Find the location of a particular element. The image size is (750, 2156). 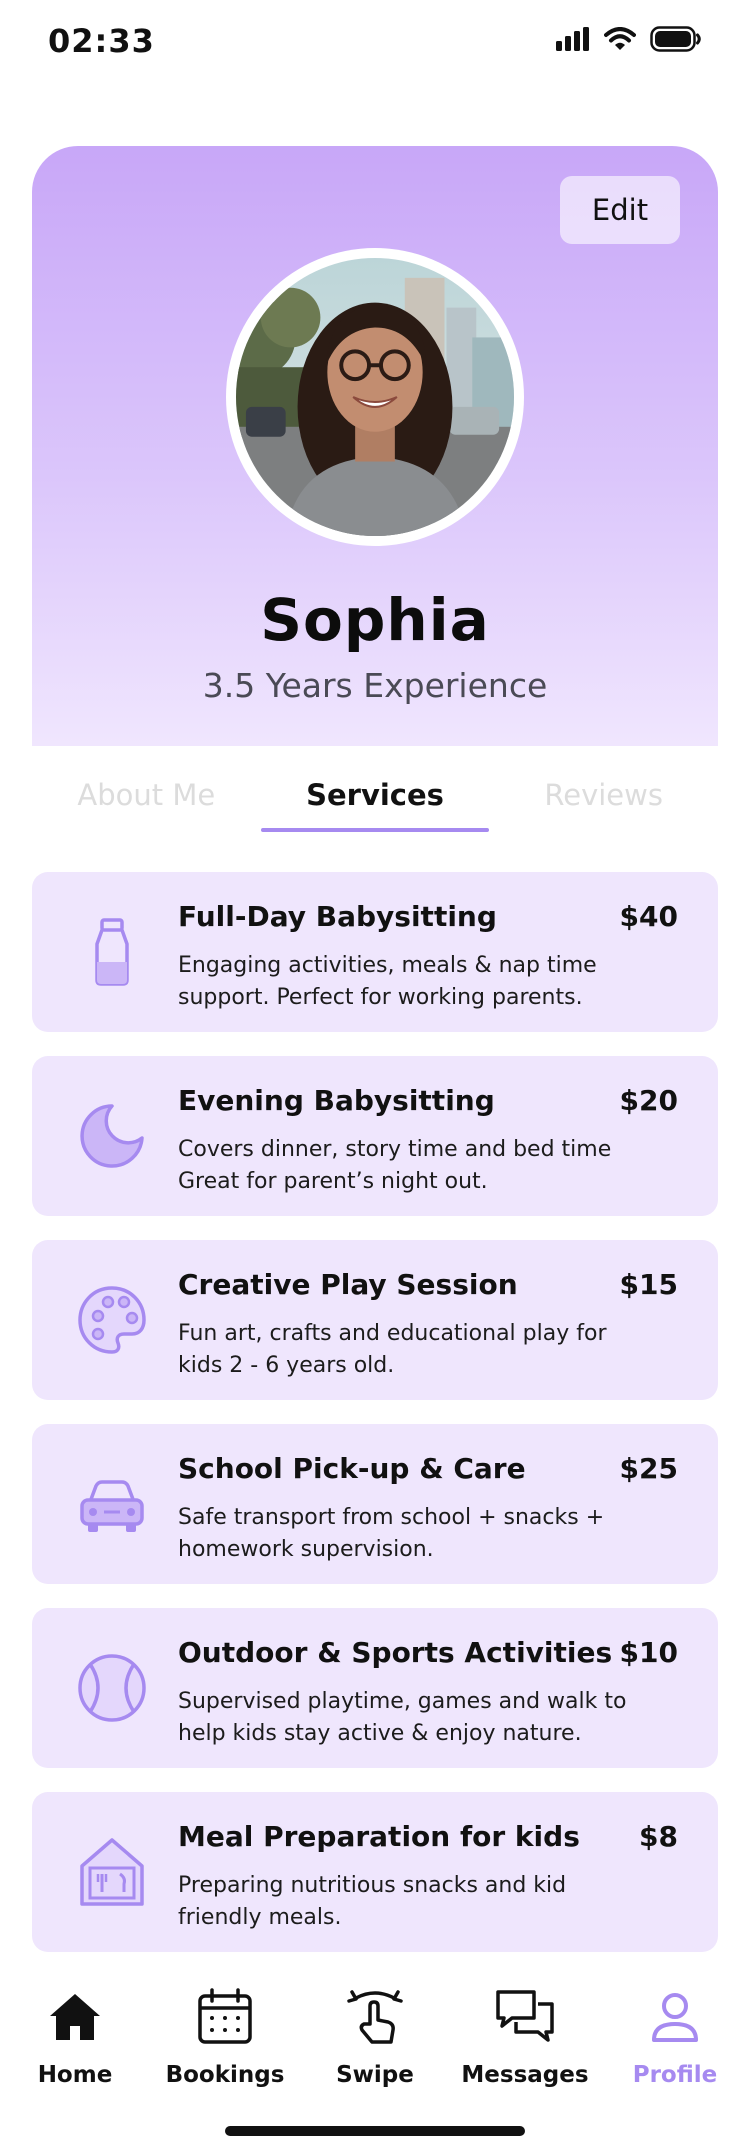

service-price: $8 is located at coordinates (658, 1836).